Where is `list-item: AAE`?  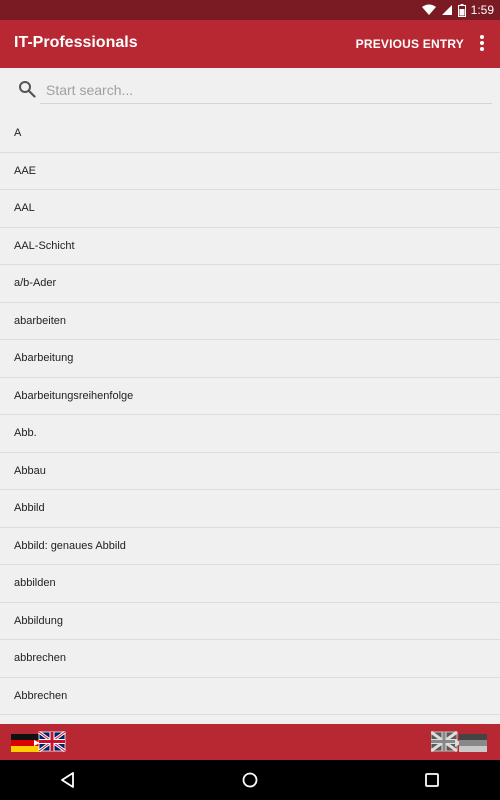
list-item: AAE is located at coordinates (250, 171).